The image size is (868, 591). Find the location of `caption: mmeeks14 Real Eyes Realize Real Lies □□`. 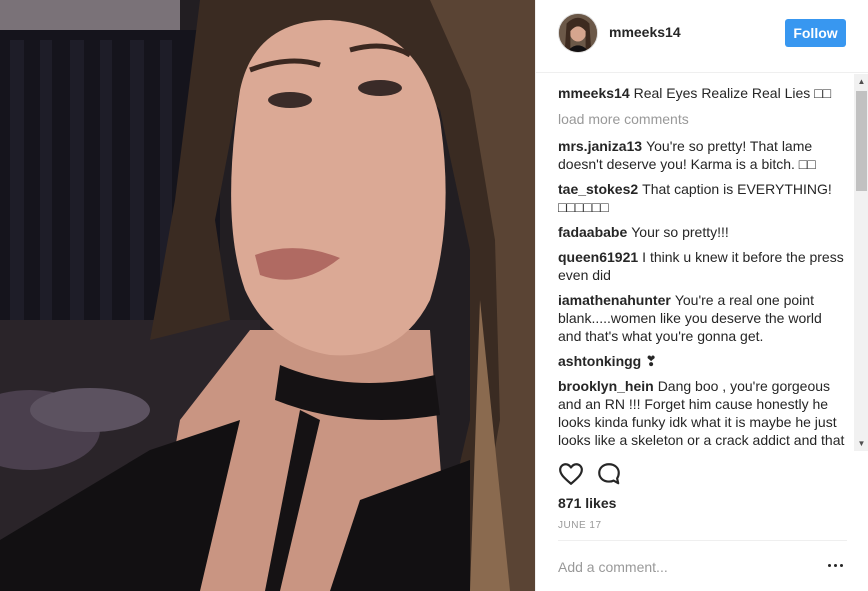

caption: mmeeks14 Real Eyes Realize Real Lies □□ is located at coordinates (703, 93).